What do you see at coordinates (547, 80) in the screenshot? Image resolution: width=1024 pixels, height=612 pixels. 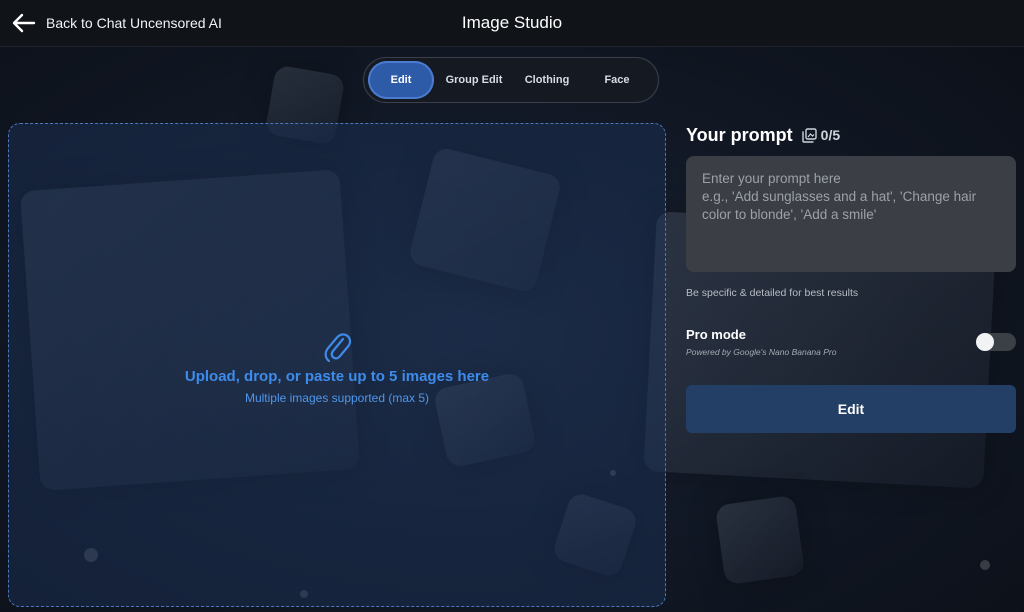 I see `tab-clothing: Clothing` at bounding box center [547, 80].